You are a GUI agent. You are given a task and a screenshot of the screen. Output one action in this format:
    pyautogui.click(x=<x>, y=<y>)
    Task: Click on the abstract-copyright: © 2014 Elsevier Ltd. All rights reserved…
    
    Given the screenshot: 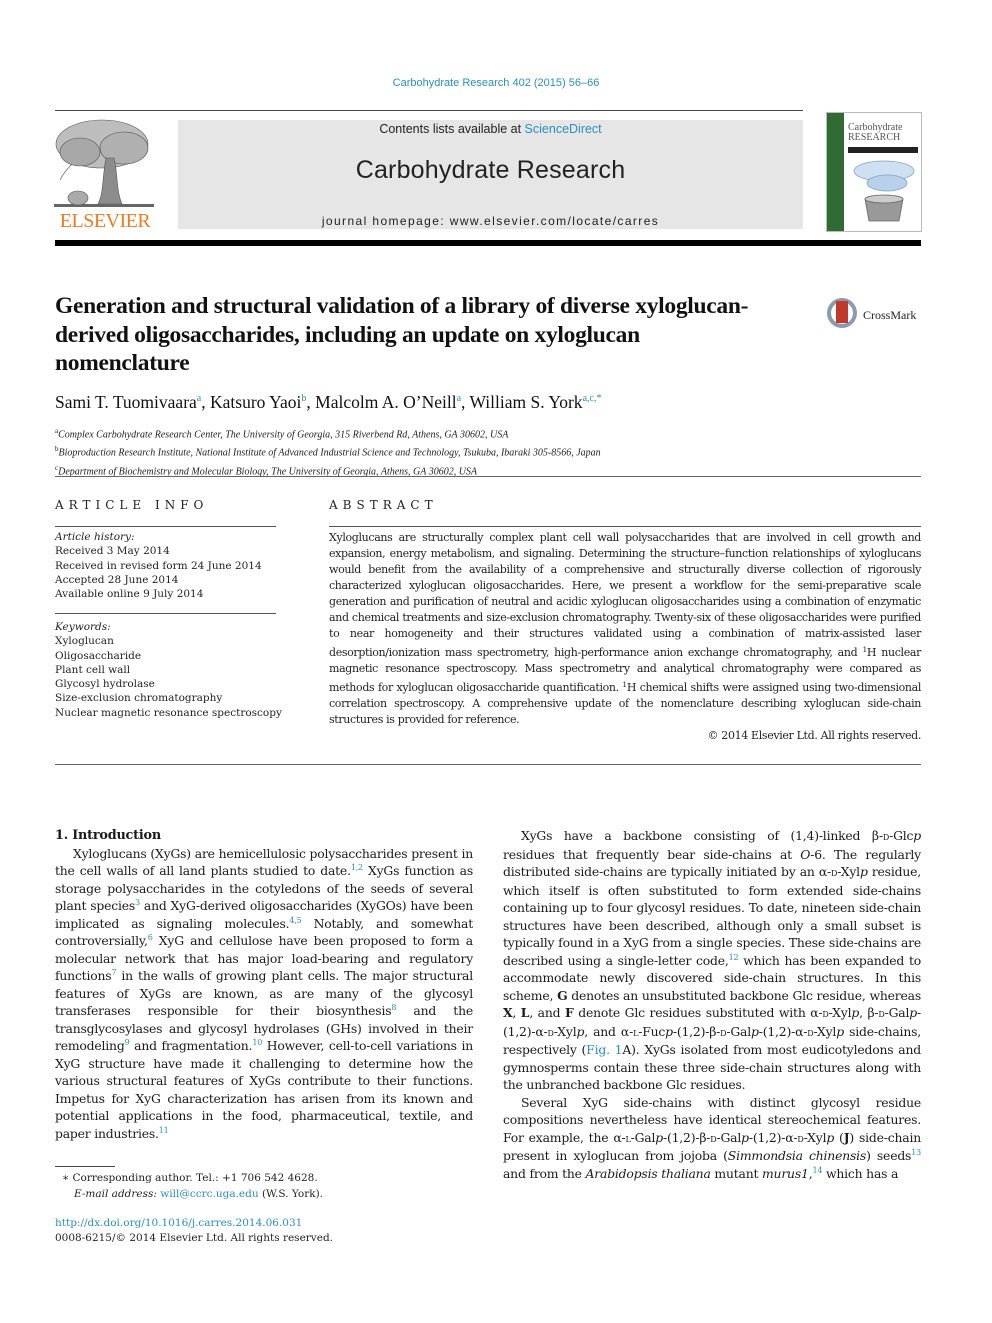 What is the action you would take?
    pyautogui.click(x=814, y=735)
    